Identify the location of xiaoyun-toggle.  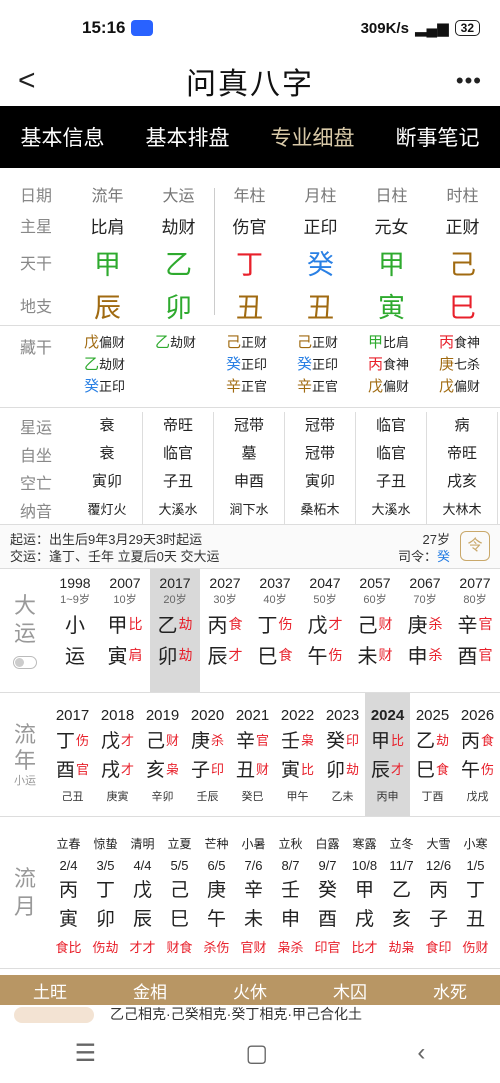
(25, 662).